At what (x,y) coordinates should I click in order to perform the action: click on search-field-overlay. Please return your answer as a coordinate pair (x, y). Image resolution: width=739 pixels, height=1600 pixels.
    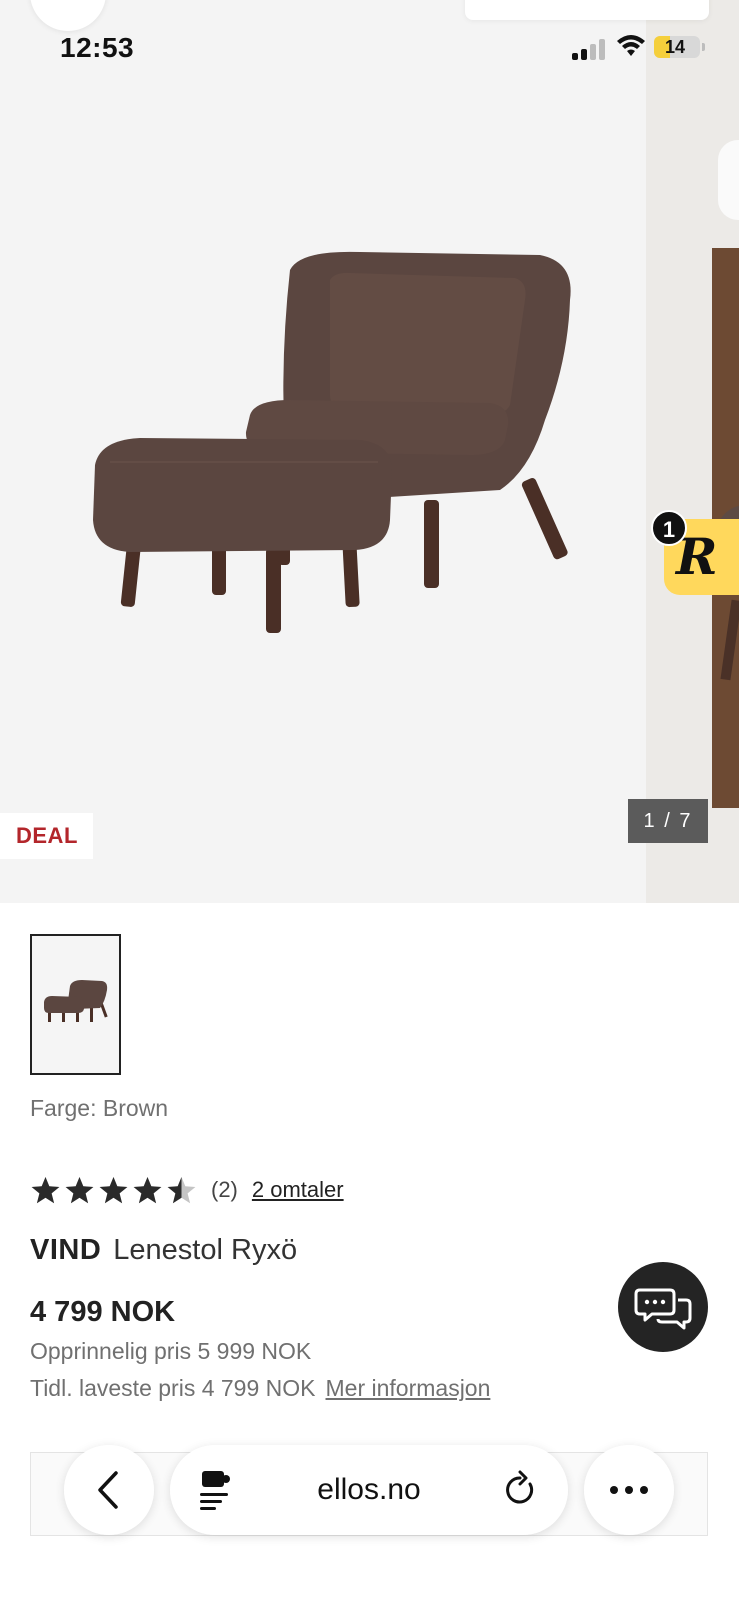
    Looking at the image, I should click on (587, 10).